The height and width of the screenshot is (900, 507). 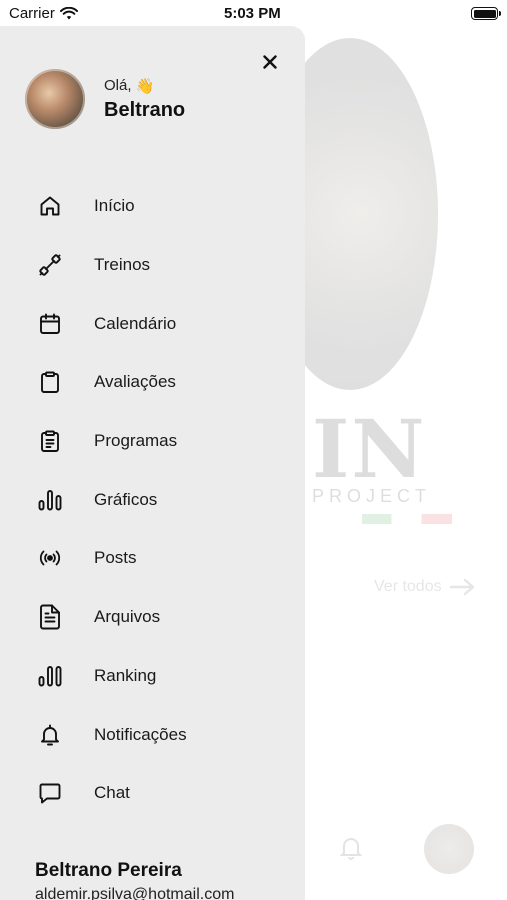 I want to click on arrow-right-icon, so click(x=461, y=587).